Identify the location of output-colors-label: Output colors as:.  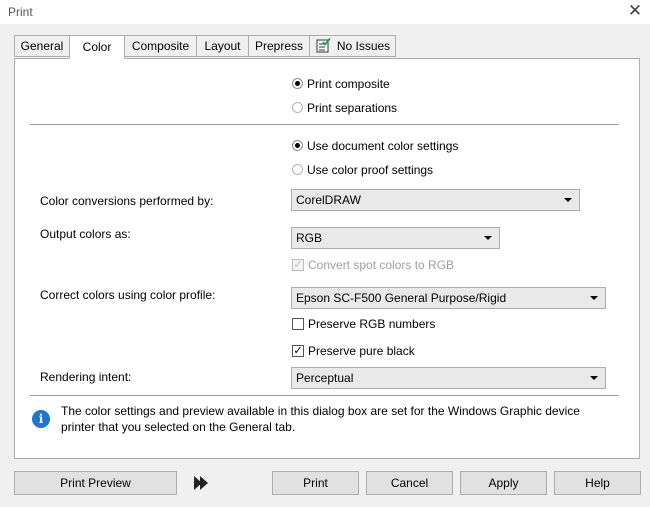
(85, 234).